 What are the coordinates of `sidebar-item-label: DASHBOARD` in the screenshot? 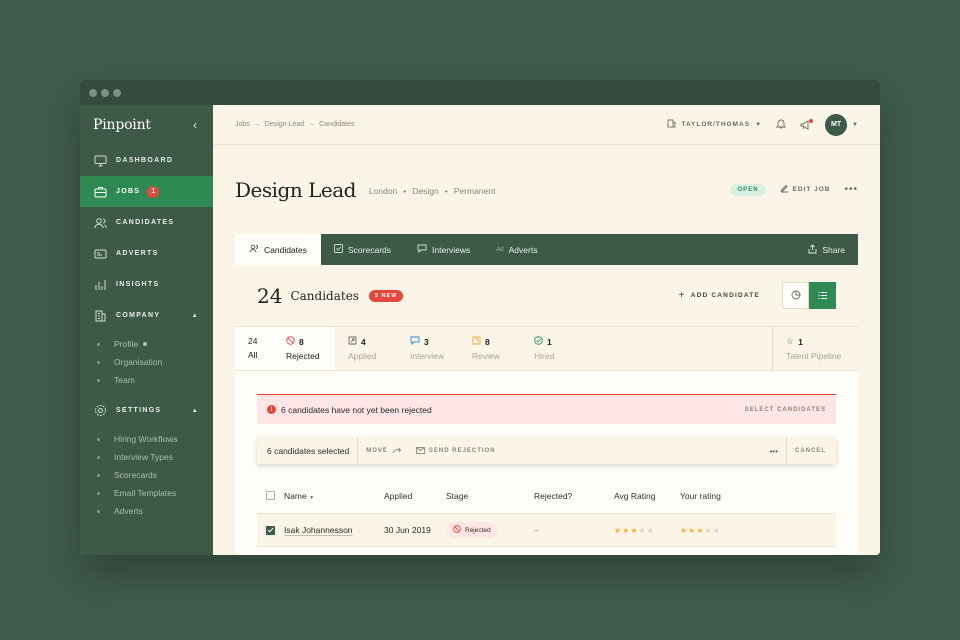 It's located at (145, 160).